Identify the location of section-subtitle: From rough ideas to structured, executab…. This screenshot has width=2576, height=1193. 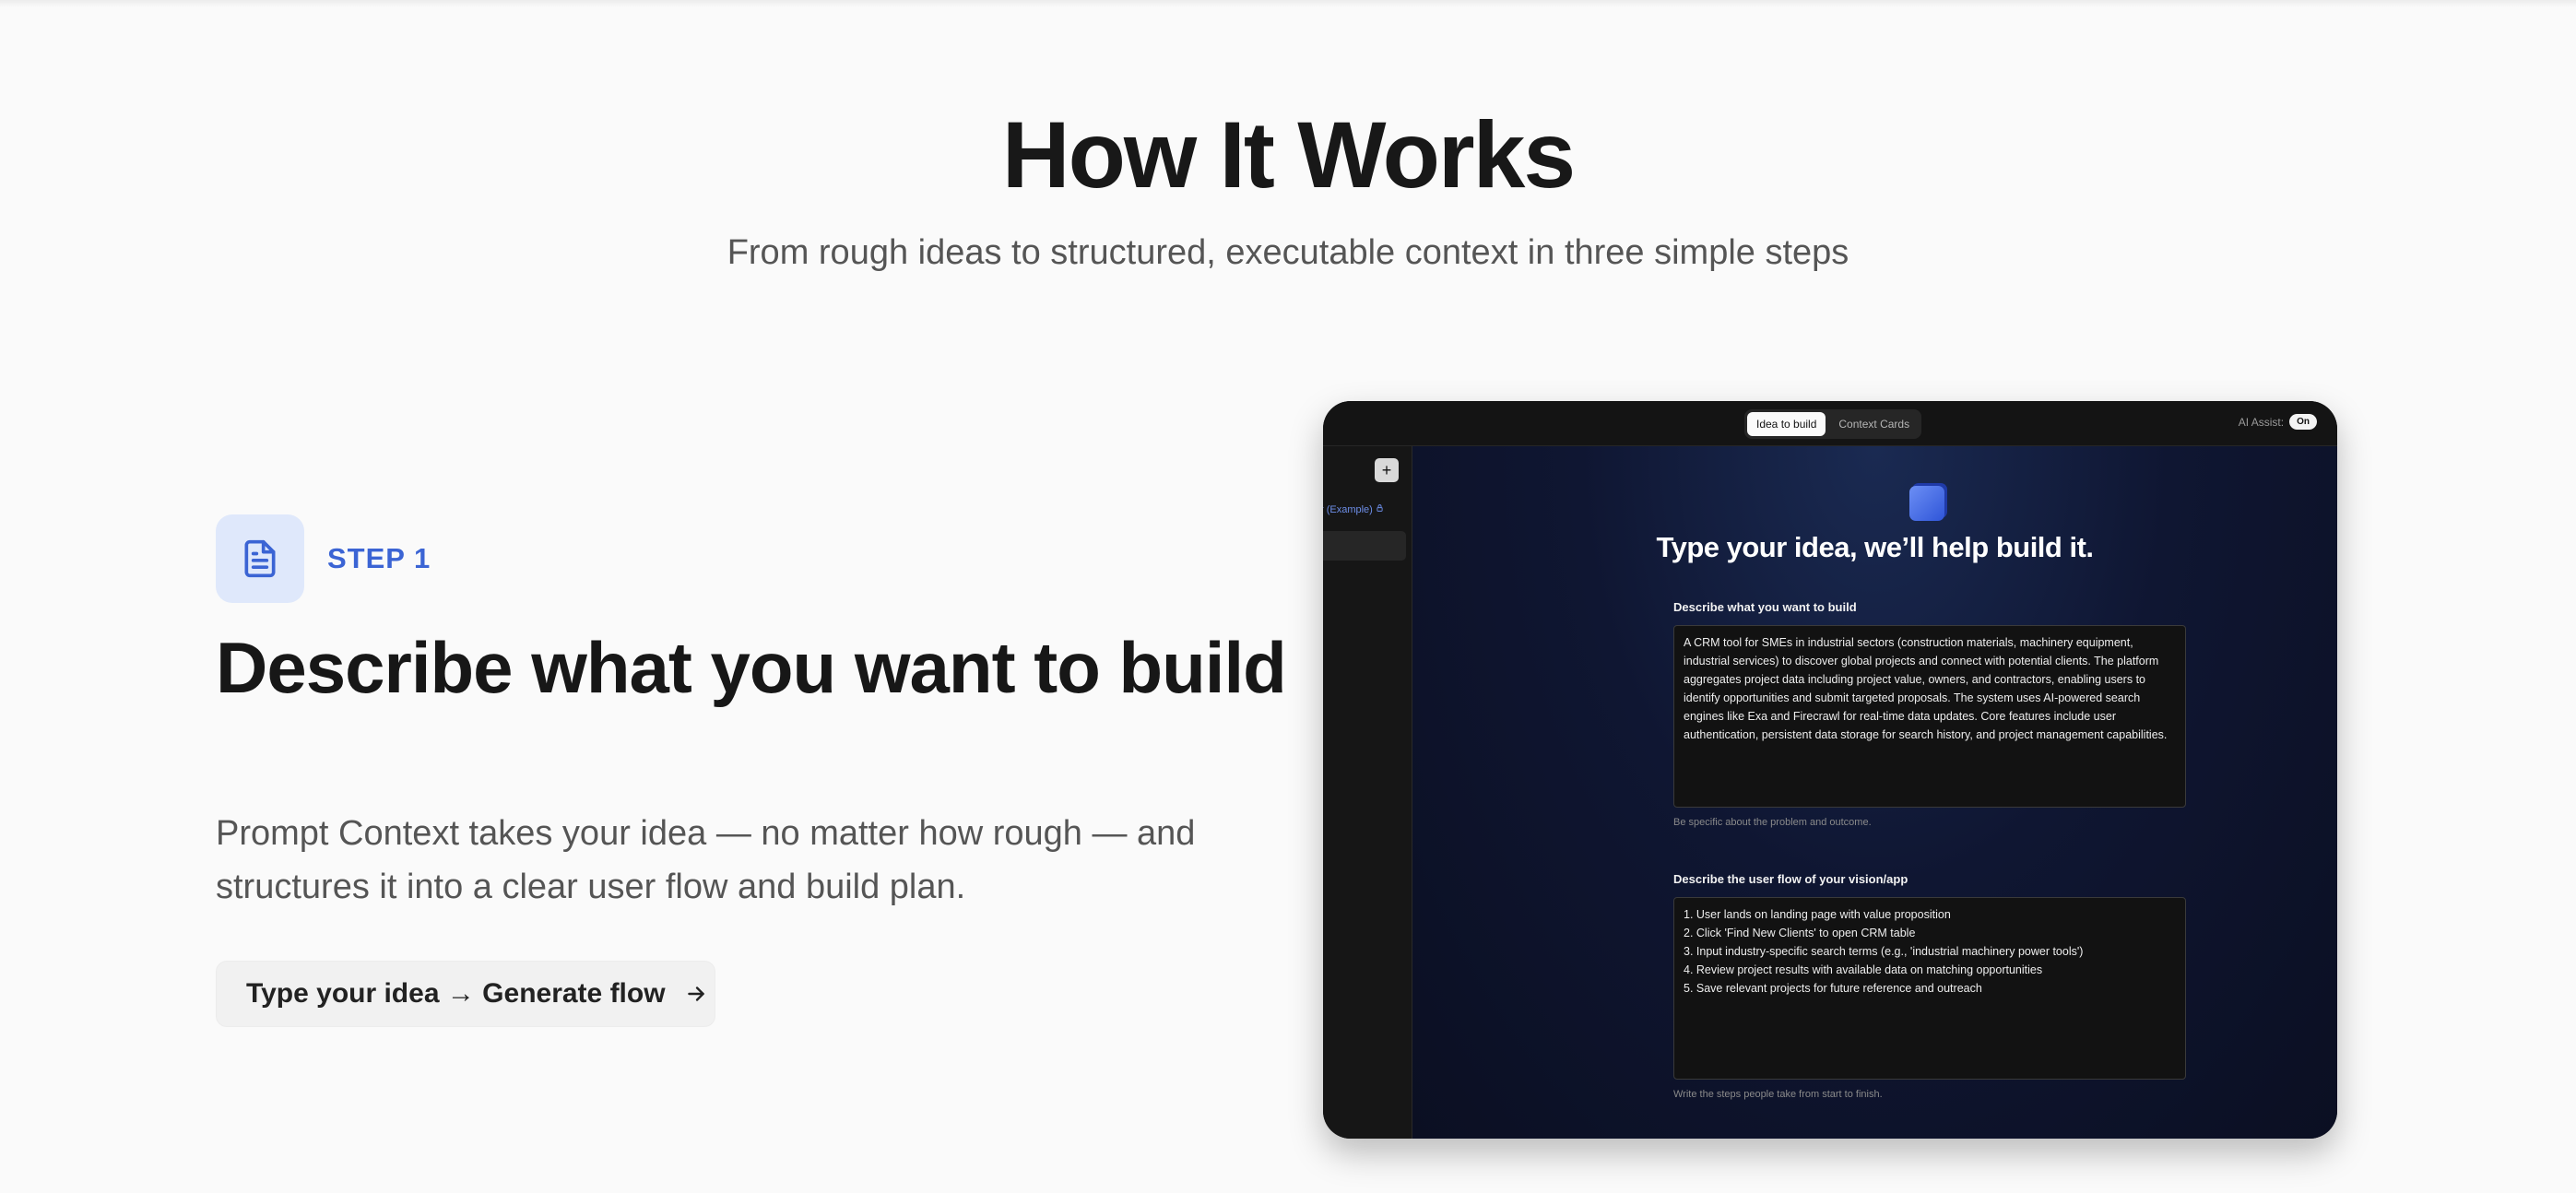
(1288, 253).